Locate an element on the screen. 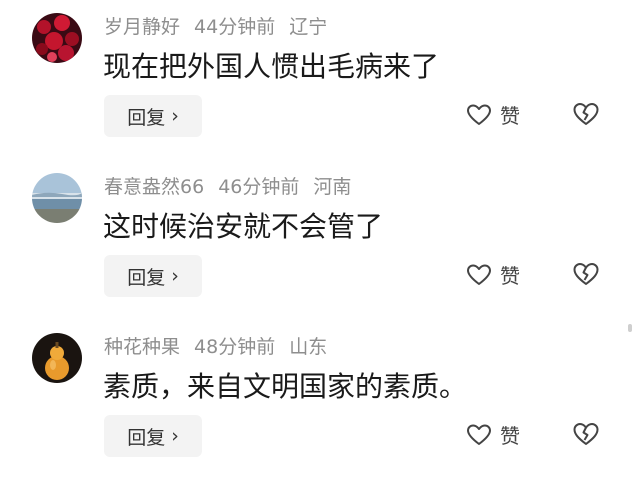 Image resolution: width=636 pixels, height=480 pixels. comment-text: 现在把外国人惯出毛病来了 is located at coordinates (271, 66).